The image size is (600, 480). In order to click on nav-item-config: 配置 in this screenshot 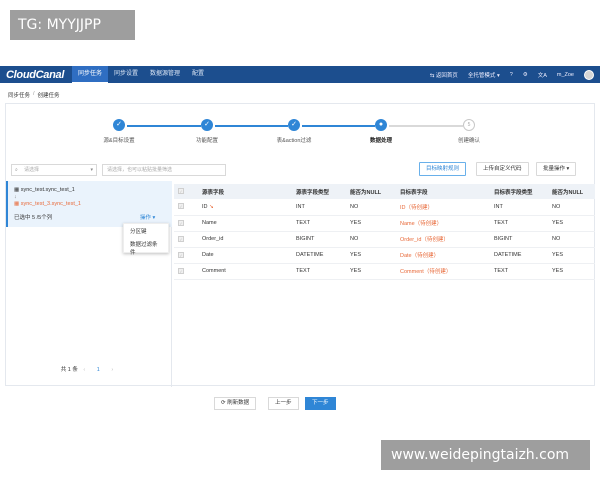, I will do `click(198, 74)`.